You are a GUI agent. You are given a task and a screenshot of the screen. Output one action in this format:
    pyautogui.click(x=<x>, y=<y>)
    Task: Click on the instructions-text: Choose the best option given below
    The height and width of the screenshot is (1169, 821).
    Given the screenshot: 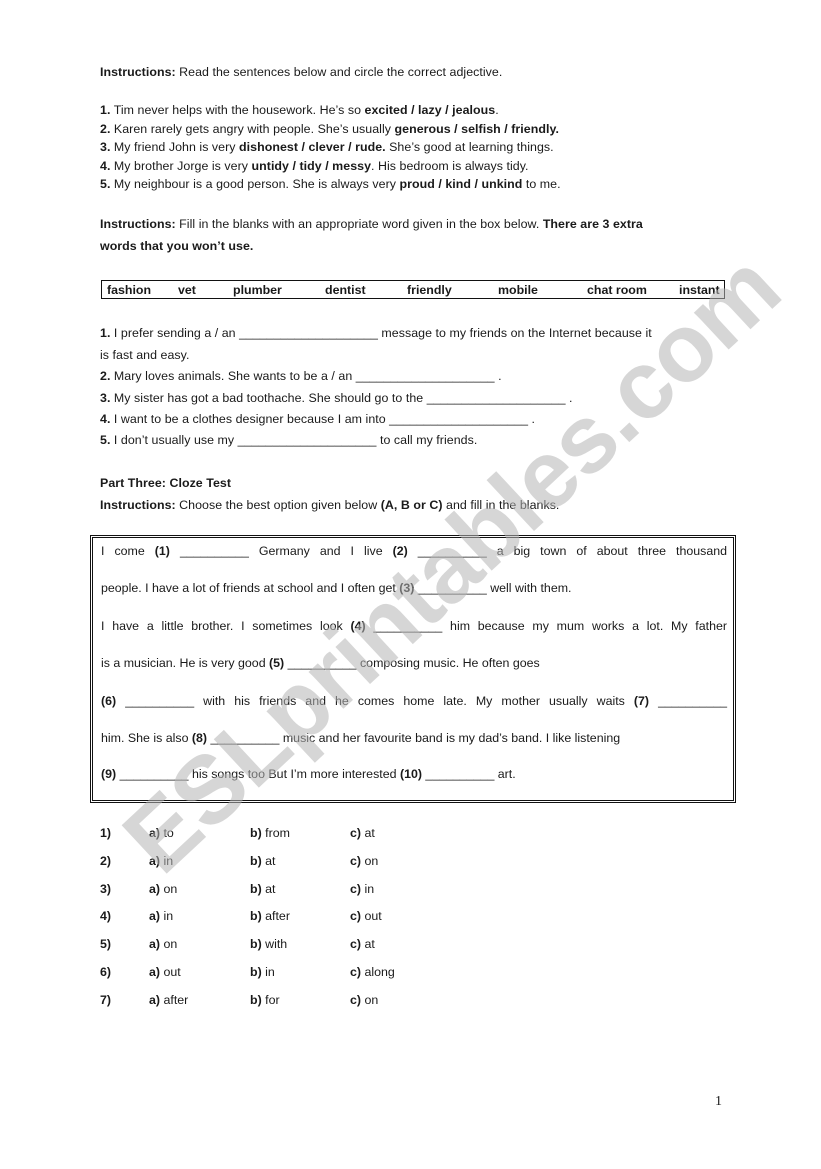 What is the action you would take?
    pyautogui.click(x=278, y=505)
    